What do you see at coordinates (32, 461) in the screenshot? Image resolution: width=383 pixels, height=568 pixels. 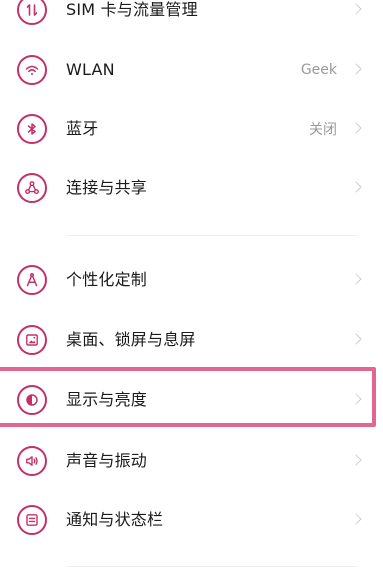 I see `sound-icon` at bounding box center [32, 461].